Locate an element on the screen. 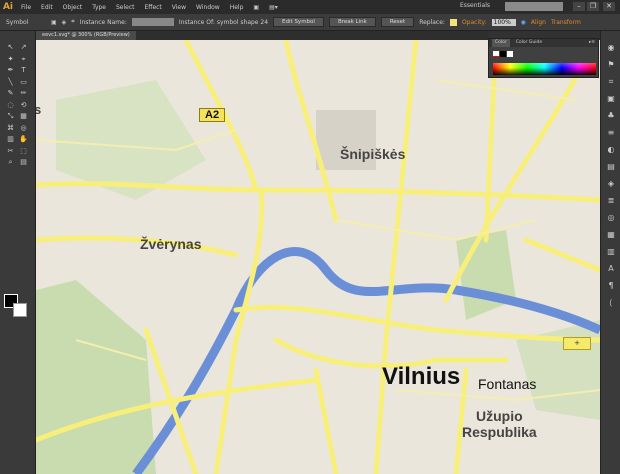  selected-symbol: + is located at coordinates (577, 343).